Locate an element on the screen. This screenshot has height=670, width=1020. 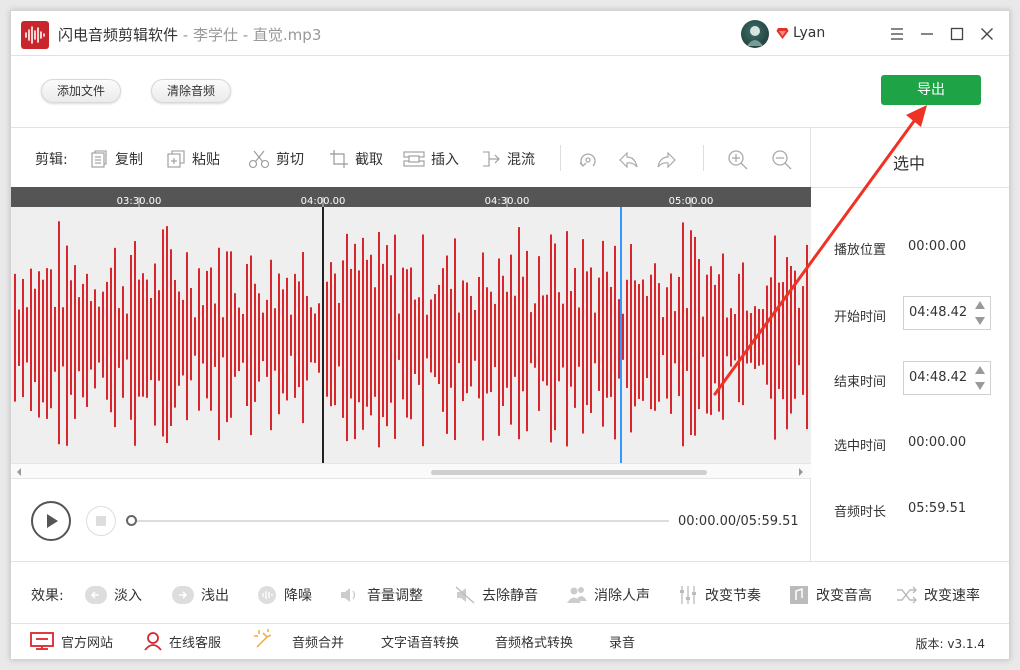
export-button: 导出 is located at coordinates (931, 90).